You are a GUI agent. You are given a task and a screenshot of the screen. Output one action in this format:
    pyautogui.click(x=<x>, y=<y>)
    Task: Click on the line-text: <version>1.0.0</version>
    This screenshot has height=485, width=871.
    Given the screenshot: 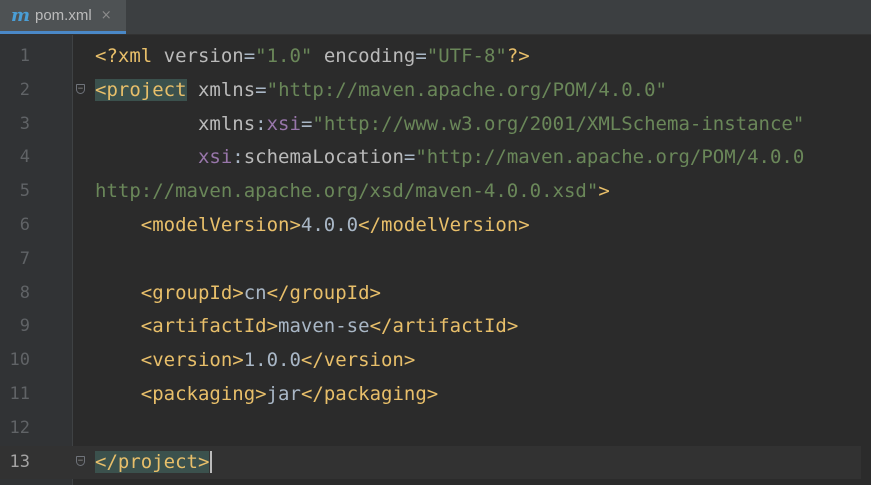 What is the action you would take?
    pyautogui.click(x=278, y=360)
    